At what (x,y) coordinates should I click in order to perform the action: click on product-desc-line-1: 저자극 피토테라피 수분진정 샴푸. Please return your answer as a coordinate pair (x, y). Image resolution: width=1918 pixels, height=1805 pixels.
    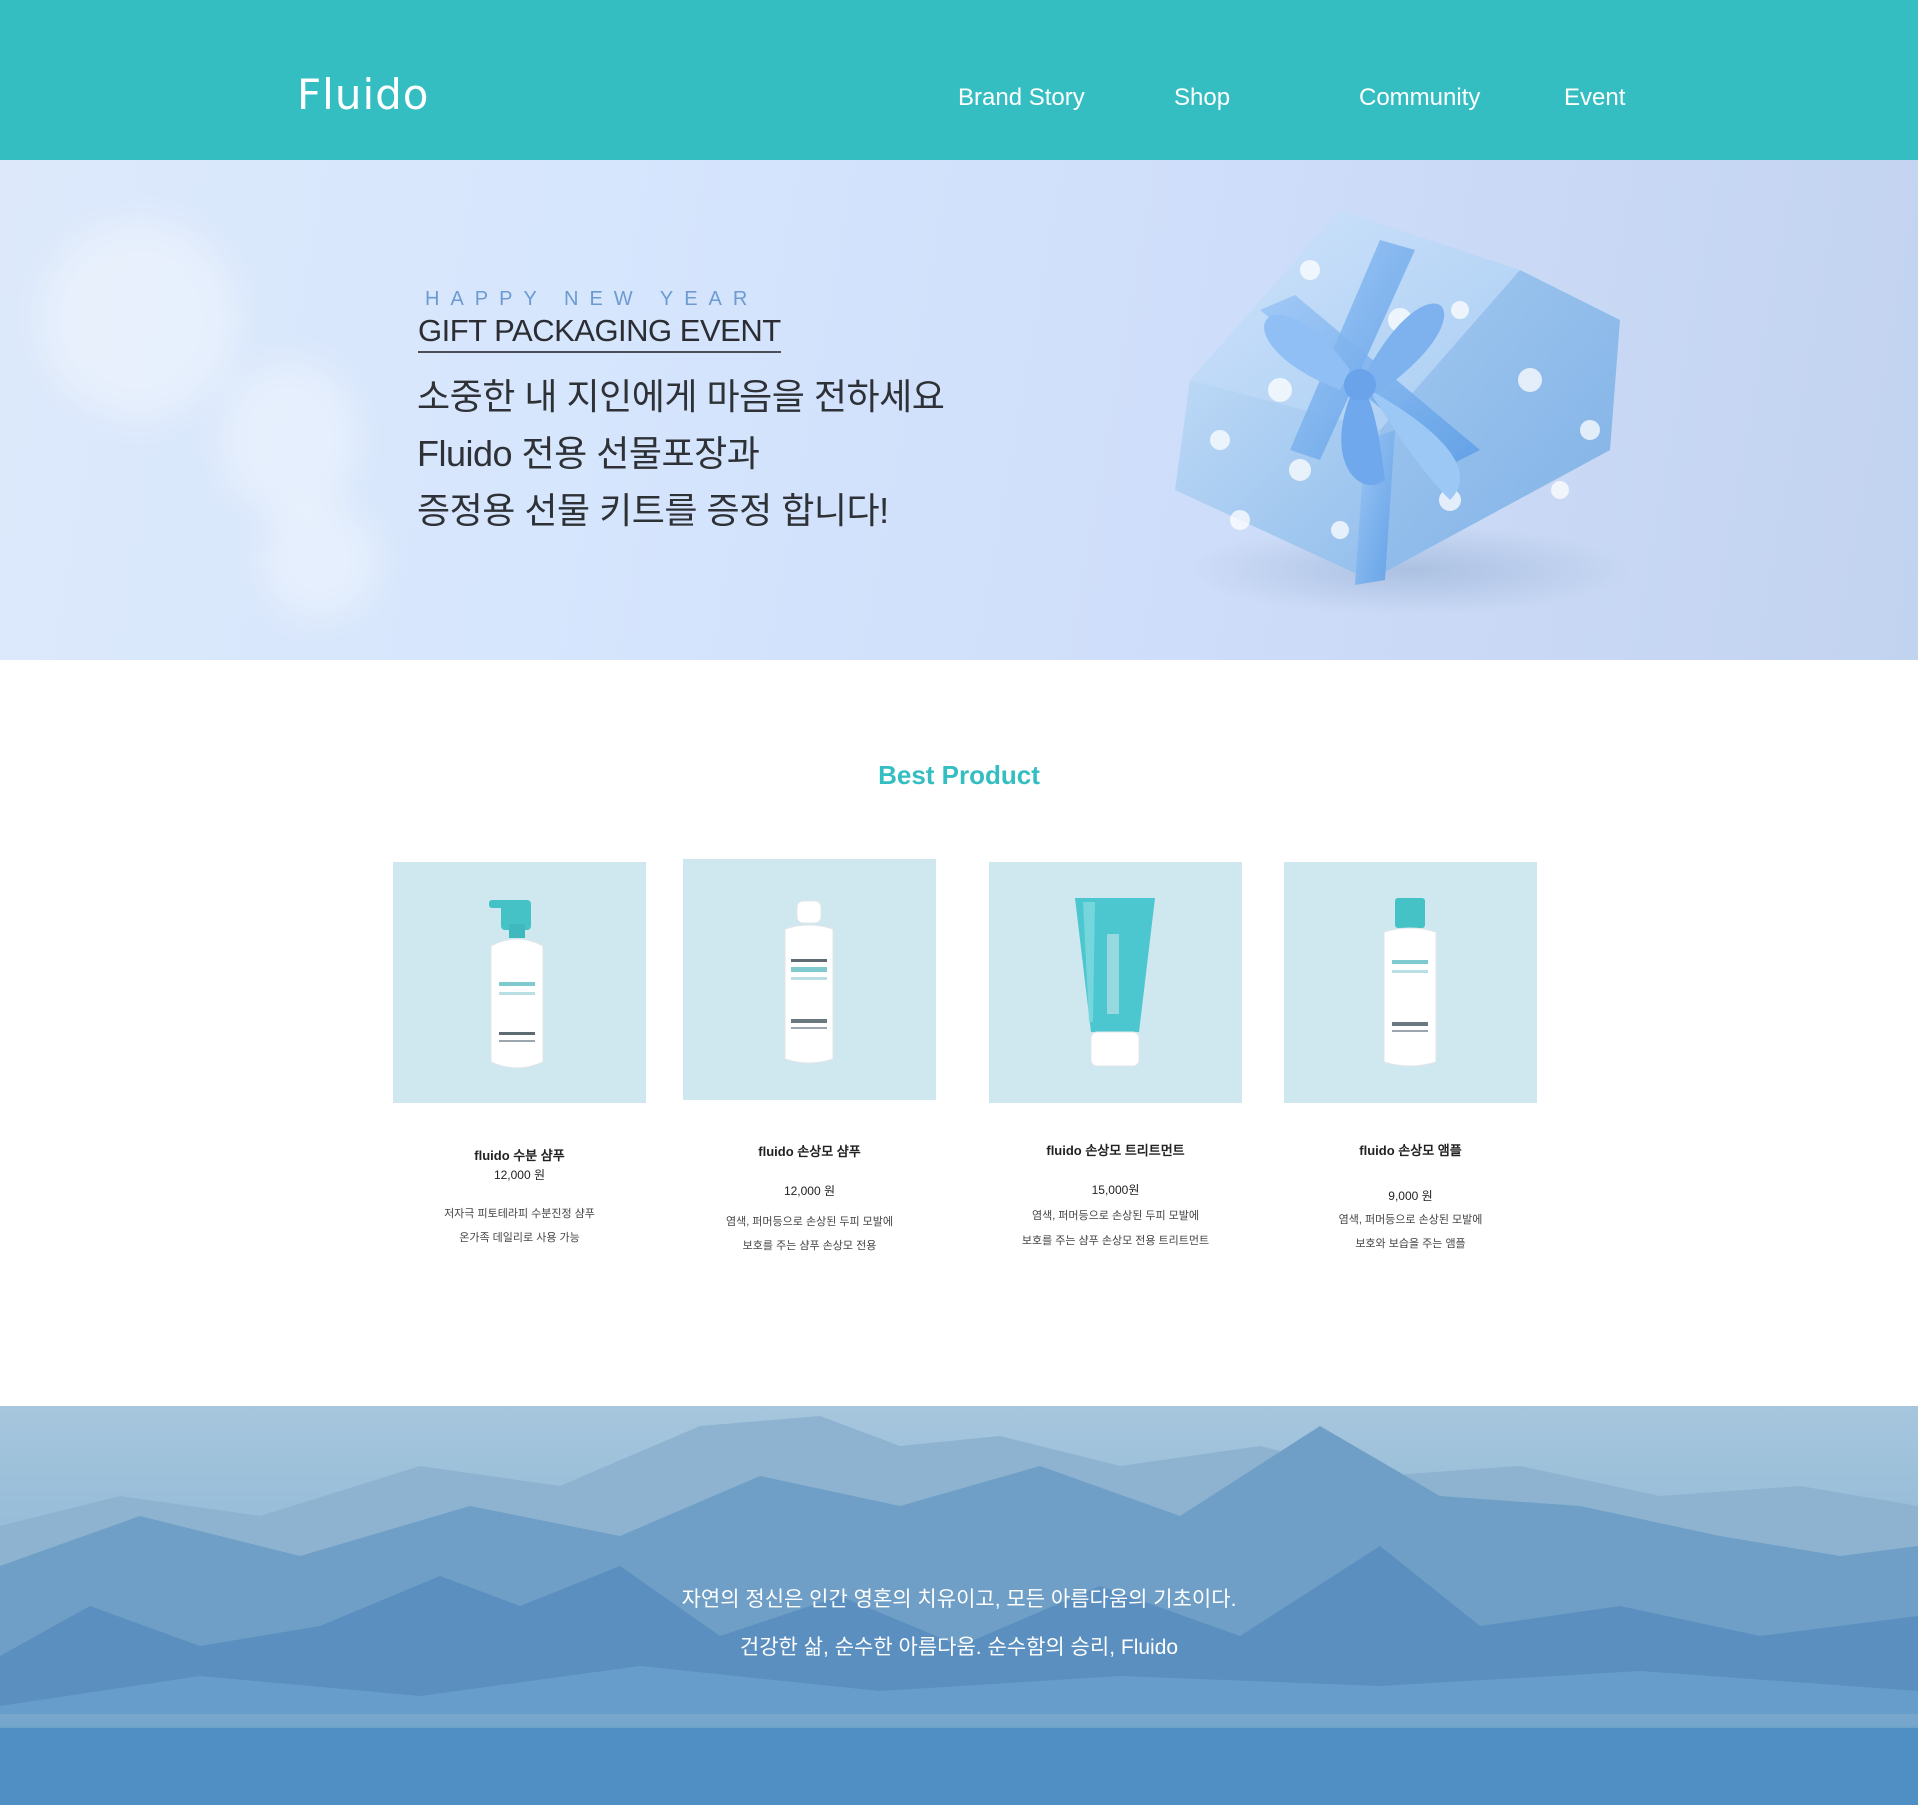
    Looking at the image, I should click on (519, 1214).